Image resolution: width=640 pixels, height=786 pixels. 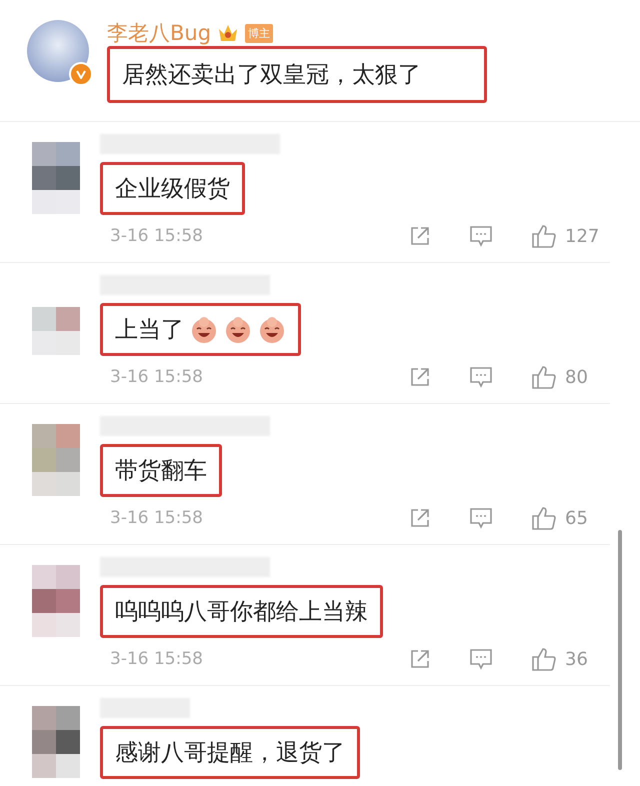 I want to click on comment-words: 感谢八哥提醒，退货了, so click(x=230, y=753).